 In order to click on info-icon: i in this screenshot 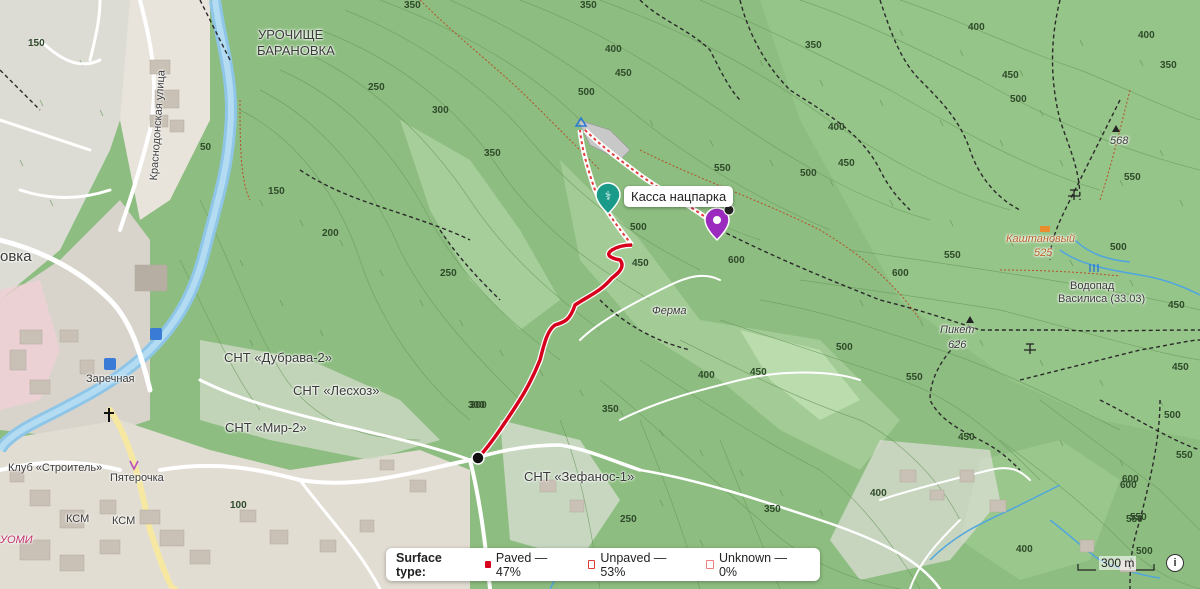, I will do `click(1175, 563)`.